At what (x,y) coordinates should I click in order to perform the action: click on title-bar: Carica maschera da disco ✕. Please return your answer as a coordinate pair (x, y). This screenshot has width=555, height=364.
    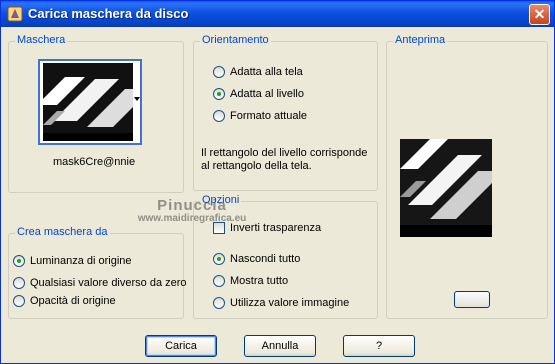
    Looking at the image, I should click on (277, 14).